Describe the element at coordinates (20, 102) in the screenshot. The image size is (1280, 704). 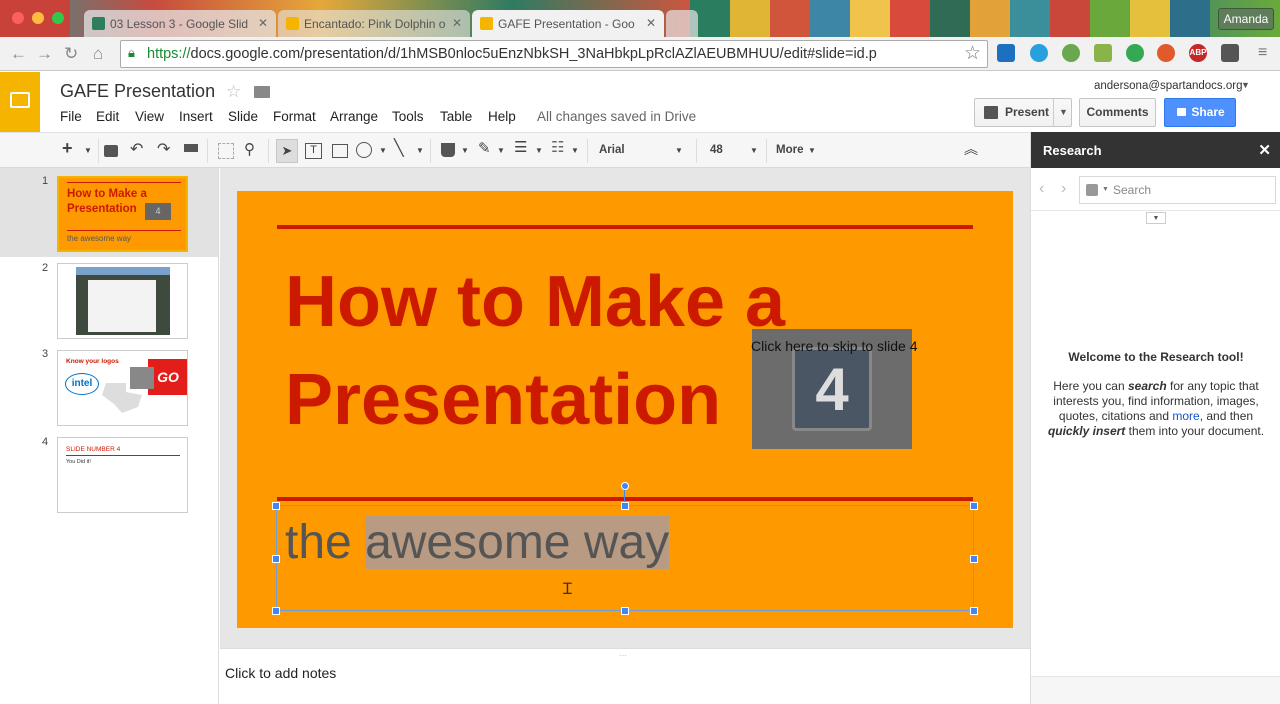
I see `slides-logo-icon` at that location.